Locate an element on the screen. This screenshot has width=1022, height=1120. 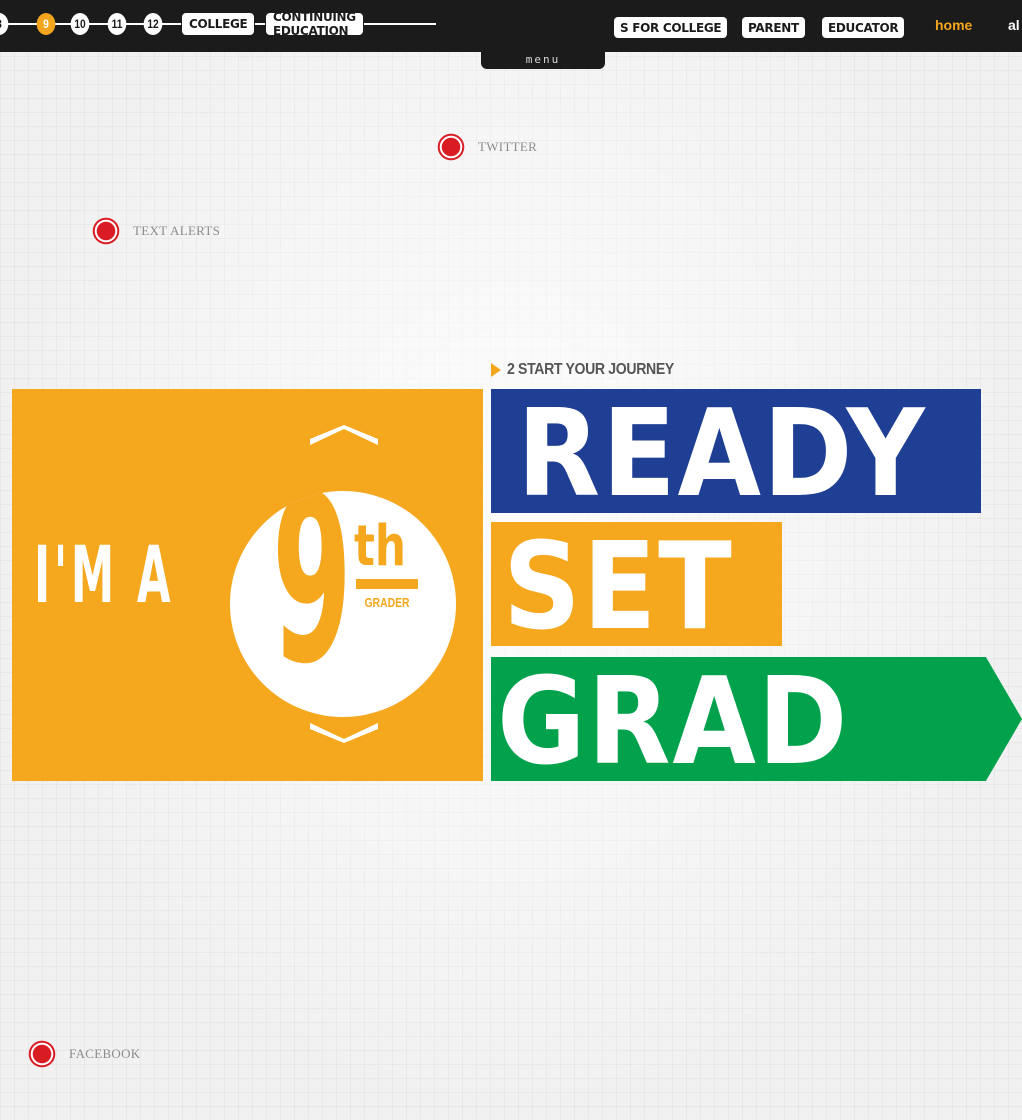
nav-next-link: al is located at coordinates (1014, 25).